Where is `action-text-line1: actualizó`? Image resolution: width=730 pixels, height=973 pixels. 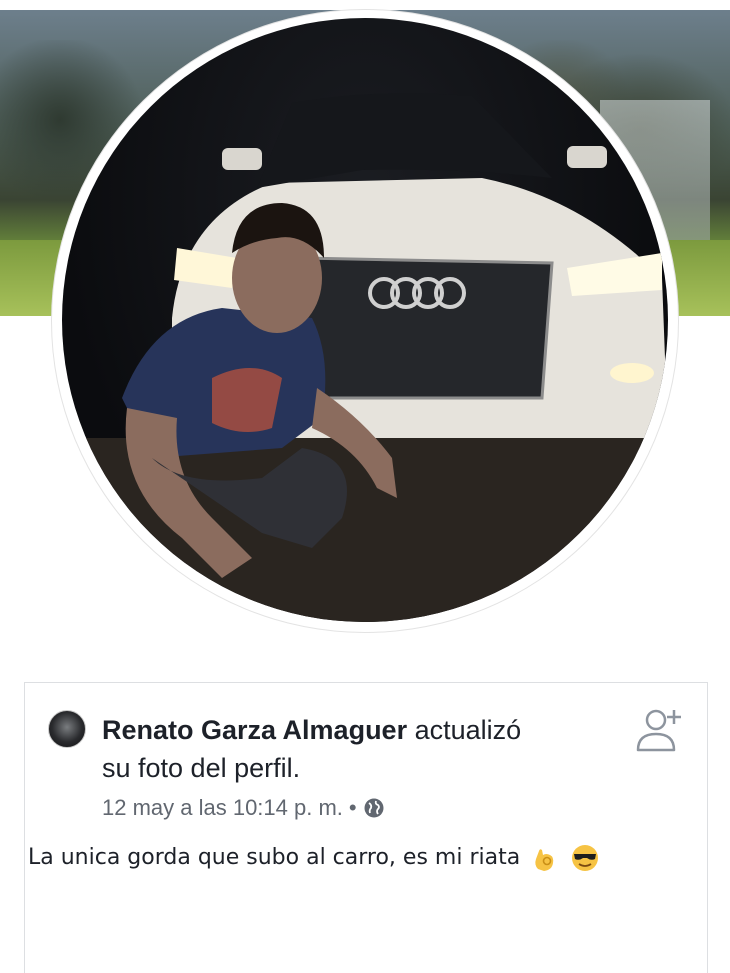
action-text-line1: actualizó is located at coordinates (464, 730).